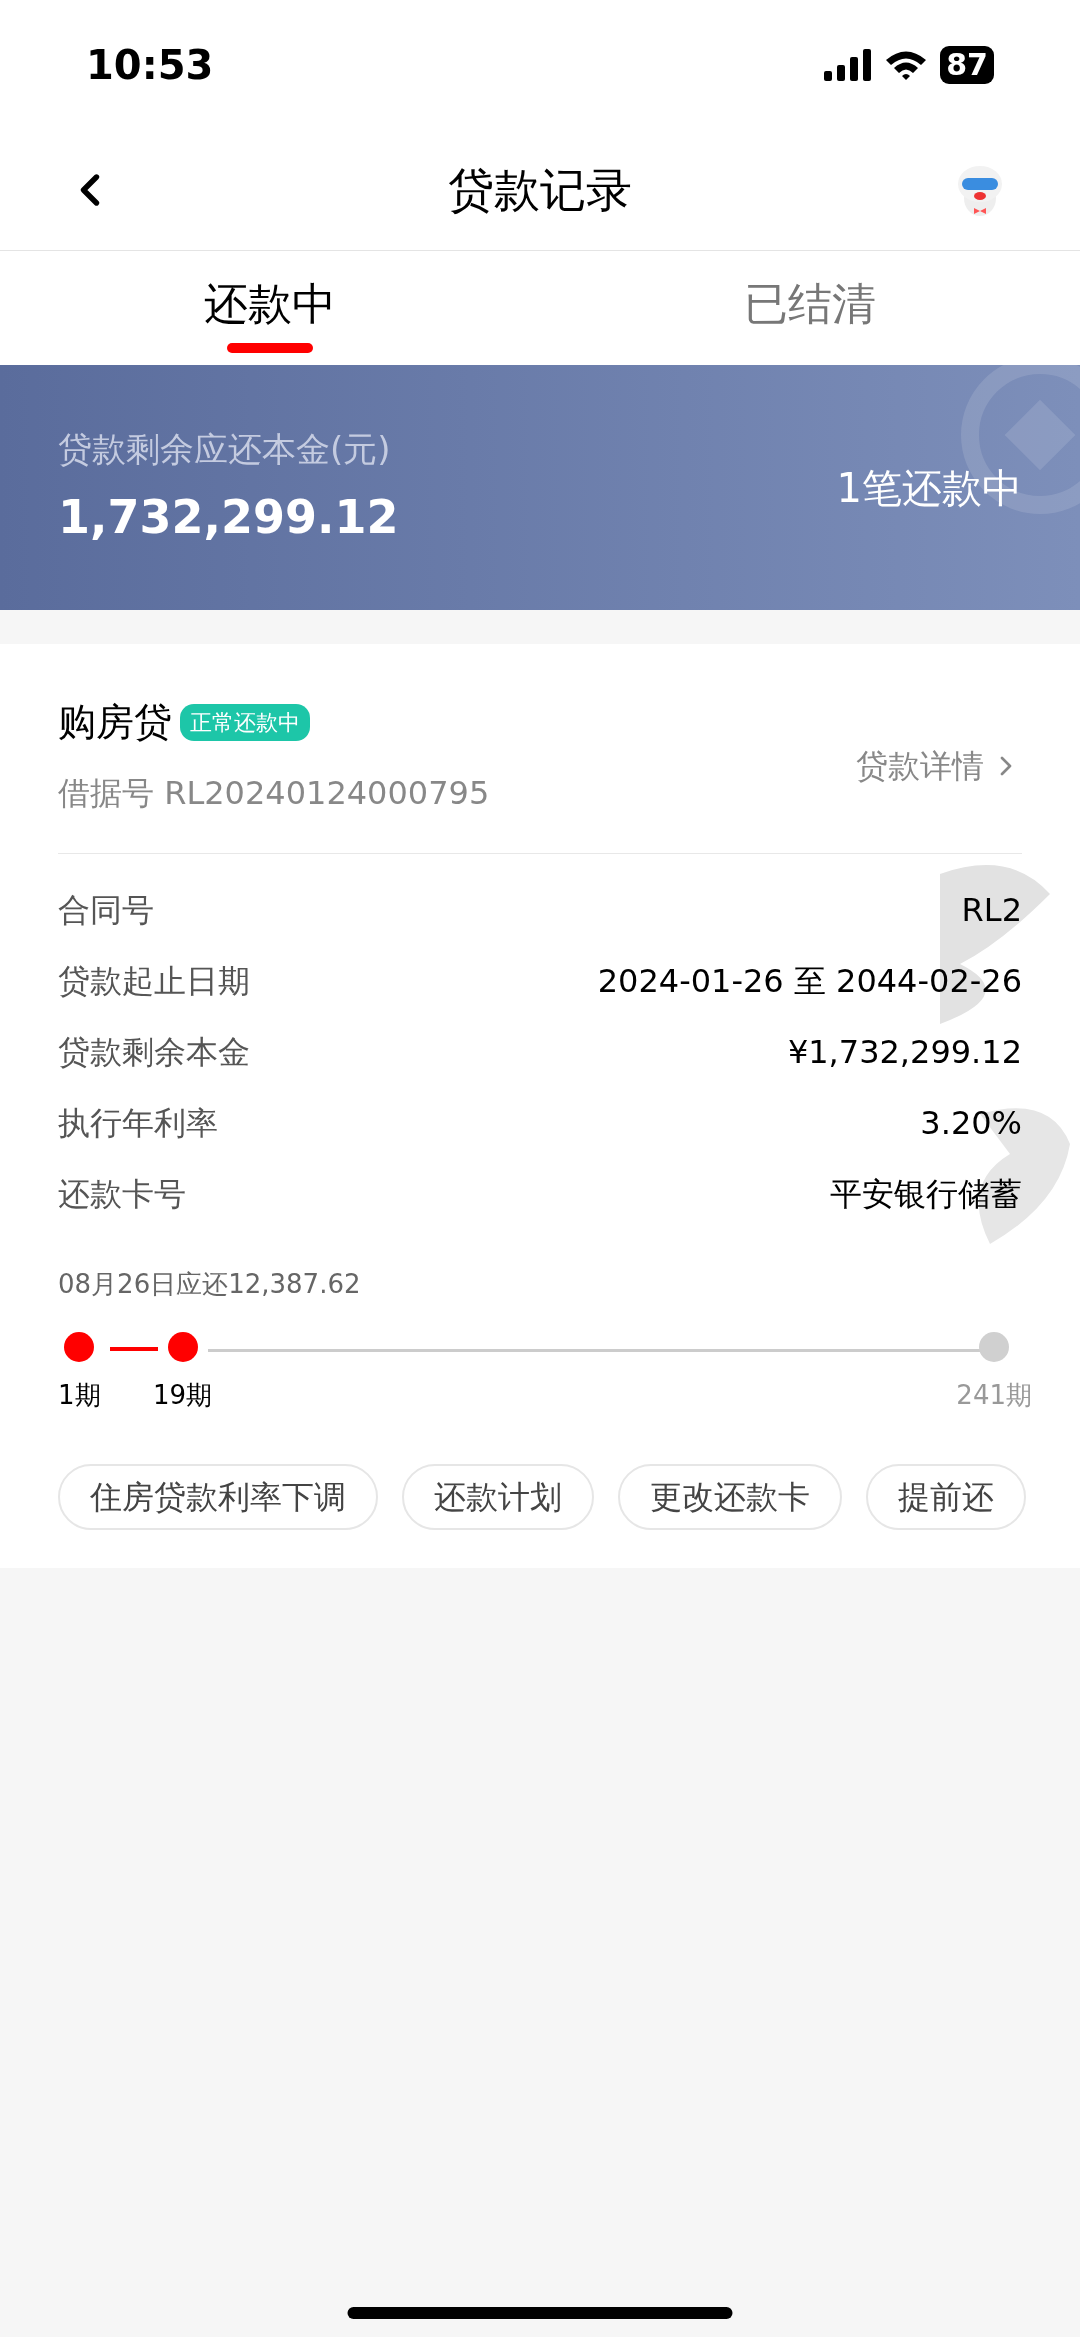 Image resolution: width=1080 pixels, height=2337 pixels. Describe the element at coordinates (218, 1497) in the screenshot. I see `action-chip: 住房贷款利率下调` at that location.